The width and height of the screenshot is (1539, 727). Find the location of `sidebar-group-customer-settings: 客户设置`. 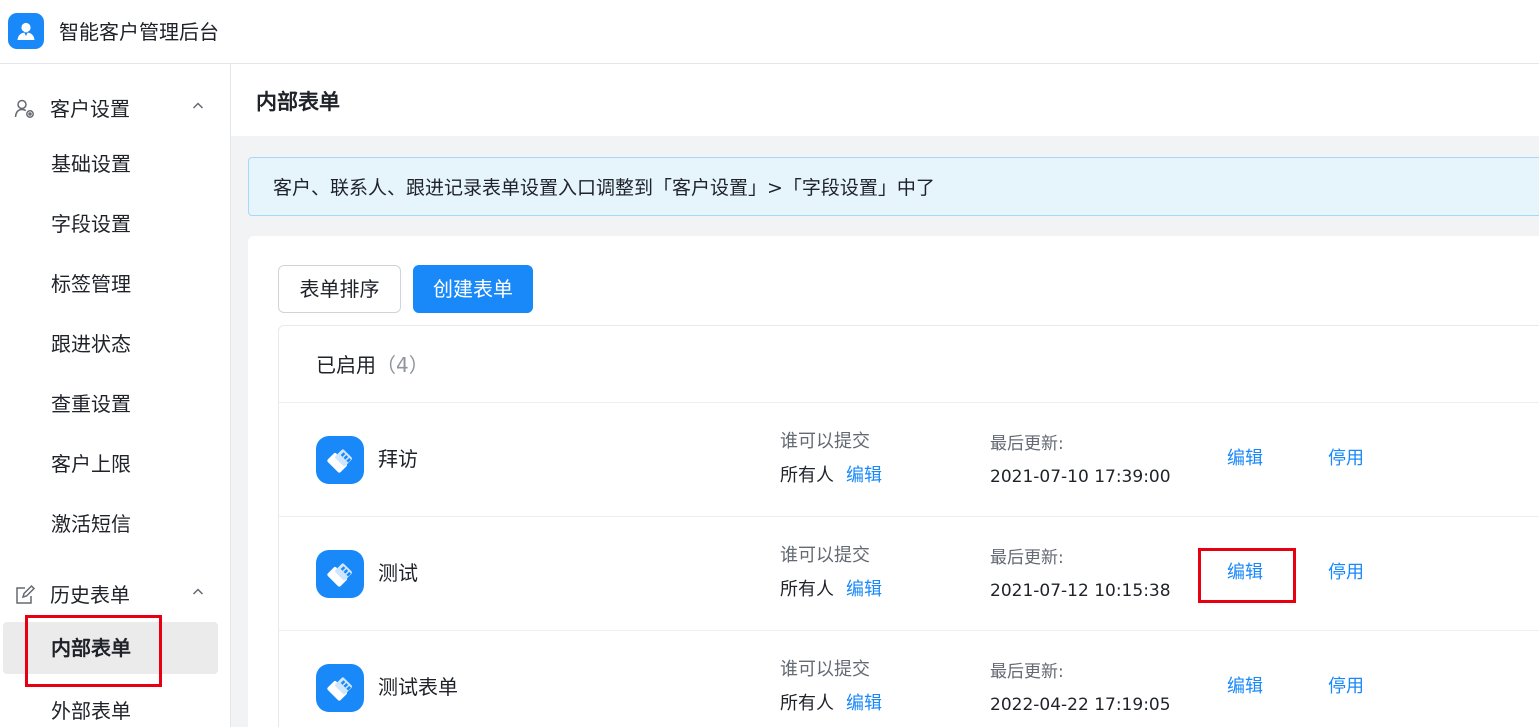

sidebar-group-customer-settings: 客户设置 is located at coordinates (115, 108).